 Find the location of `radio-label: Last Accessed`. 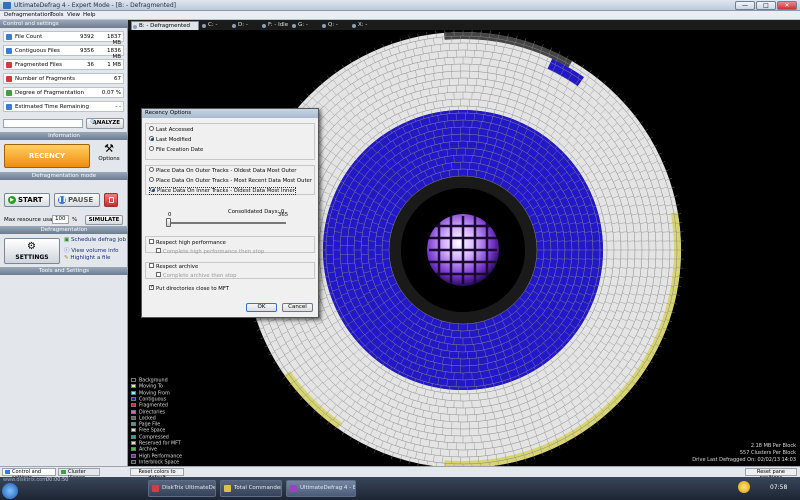

radio-label: Last Accessed is located at coordinates (175, 130).